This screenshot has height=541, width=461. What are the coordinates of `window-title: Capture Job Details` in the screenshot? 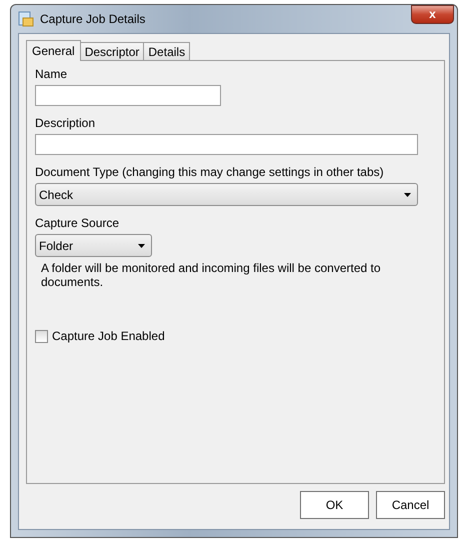 It's located at (93, 19).